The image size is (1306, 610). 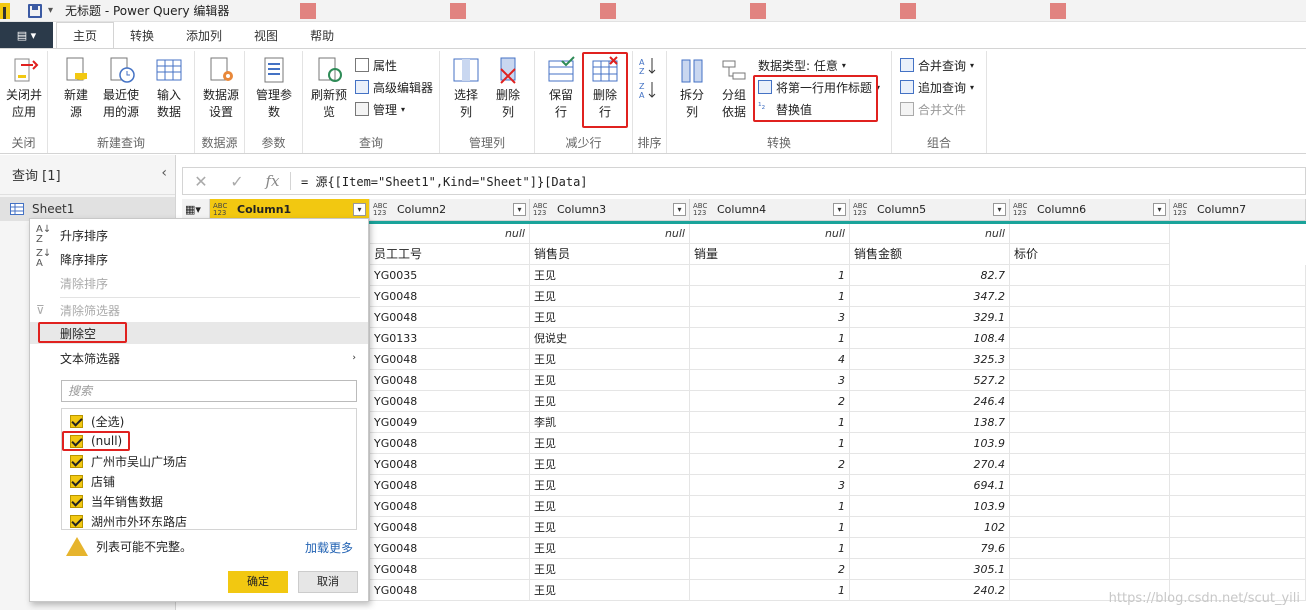 I want to click on properties-button: 属性, so click(x=376, y=65).